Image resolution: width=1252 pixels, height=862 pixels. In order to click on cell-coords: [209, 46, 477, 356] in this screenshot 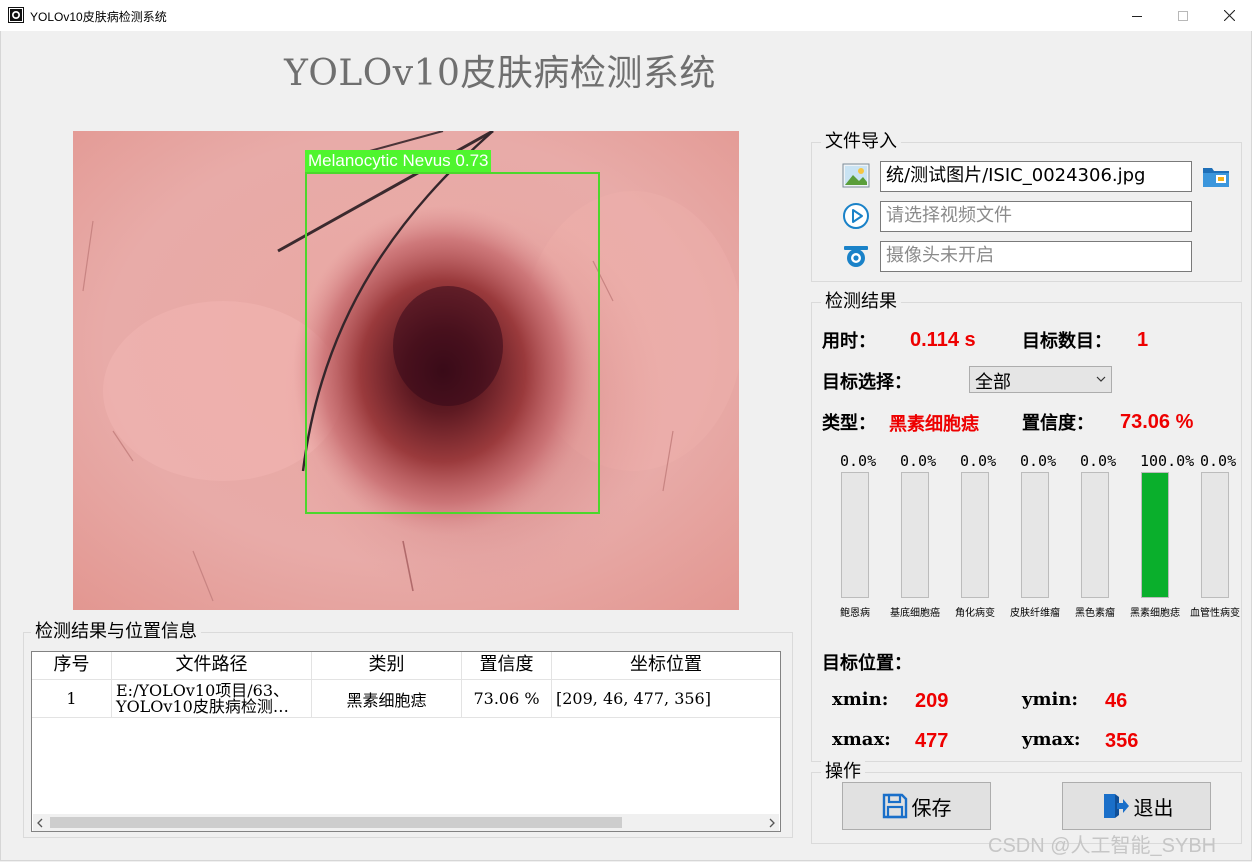, I will do `click(666, 699)`.